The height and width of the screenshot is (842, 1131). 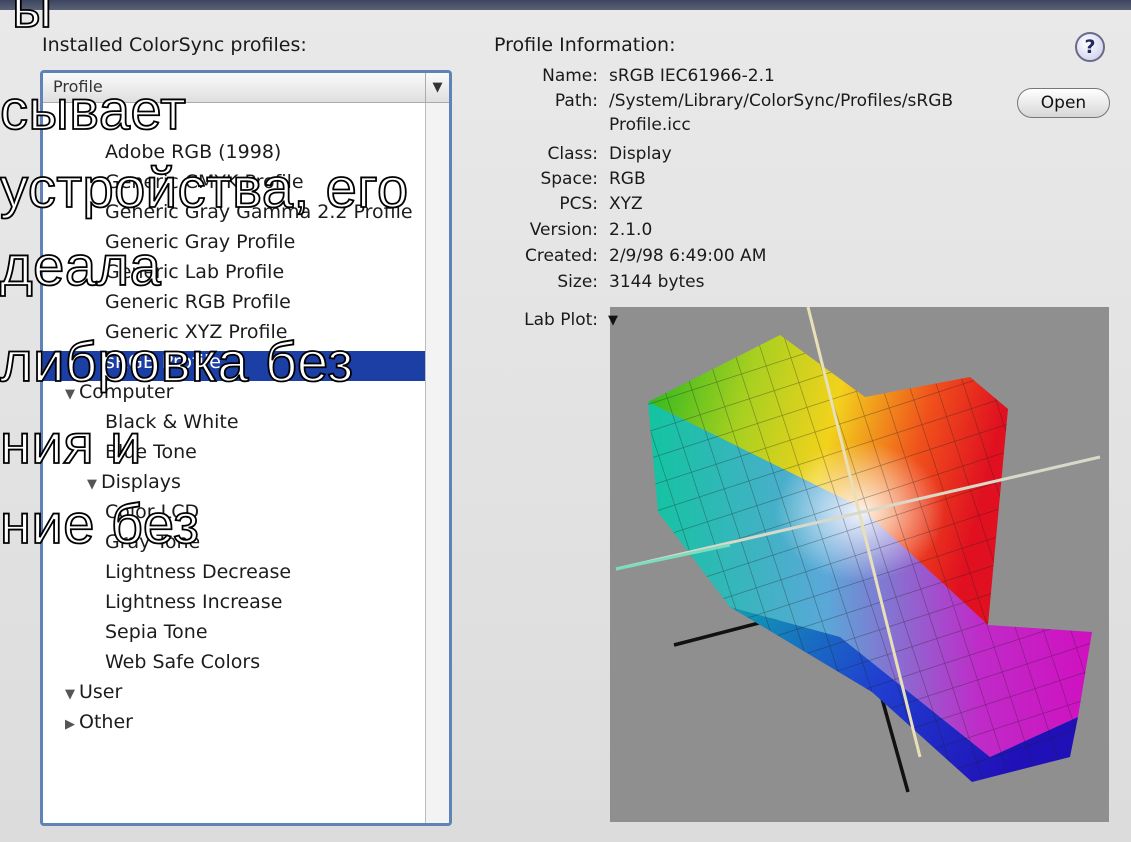 I want to click on list-item: Sepia Tone, so click(x=234, y=636).